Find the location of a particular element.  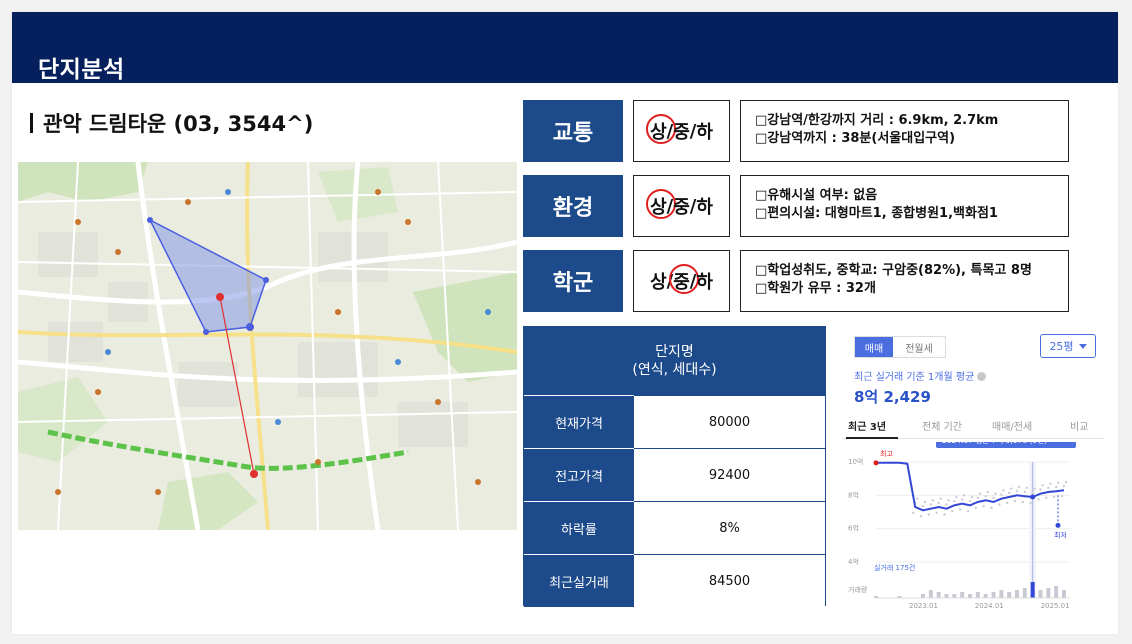

tab-rent: 전월세 is located at coordinates (919, 347).